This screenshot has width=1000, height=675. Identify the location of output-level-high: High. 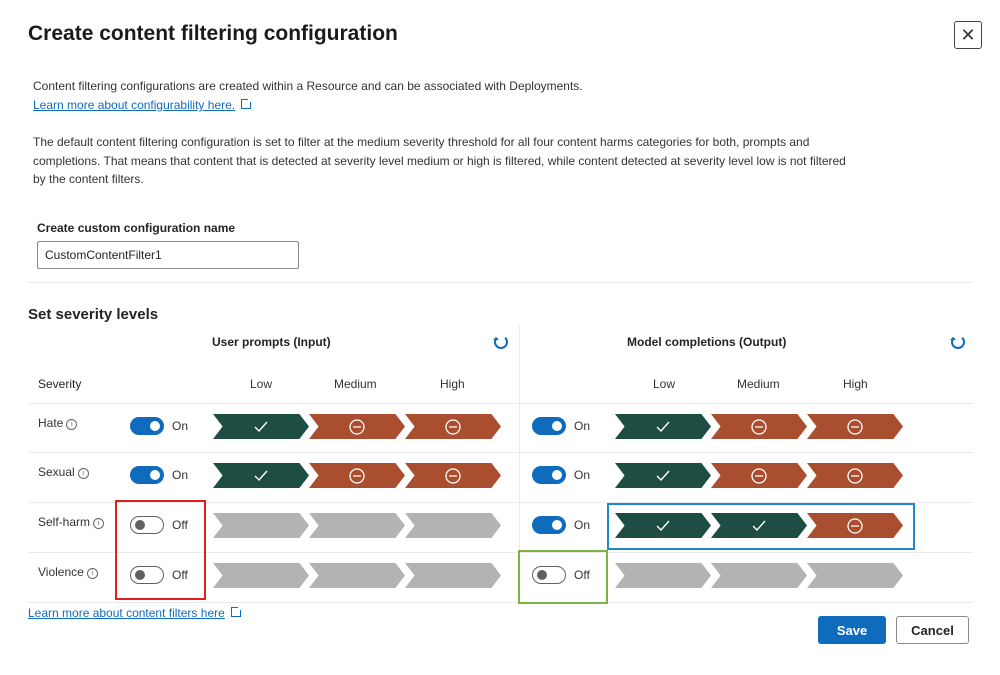
(855, 384).